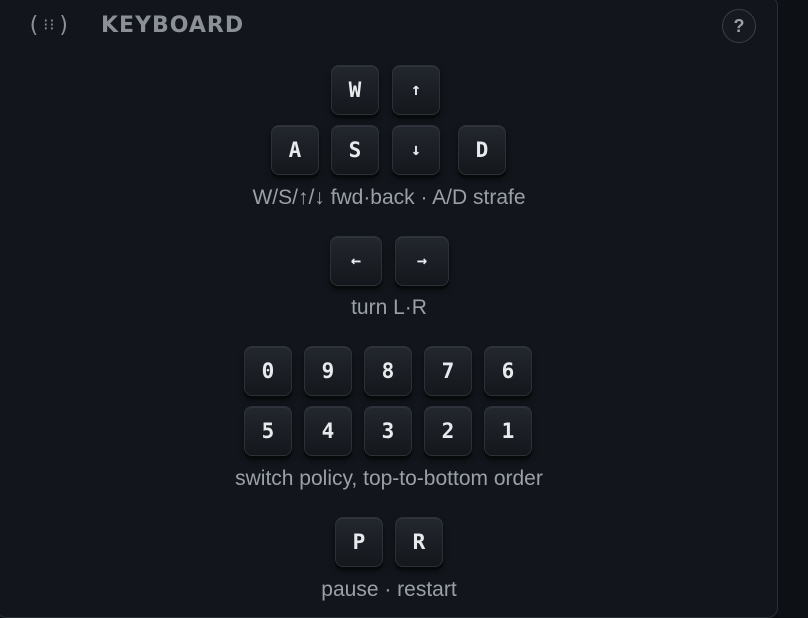 The image size is (808, 618). Describe the element at coordinates (482, 150) in the screenshot. I see `key-d: D` at that location.